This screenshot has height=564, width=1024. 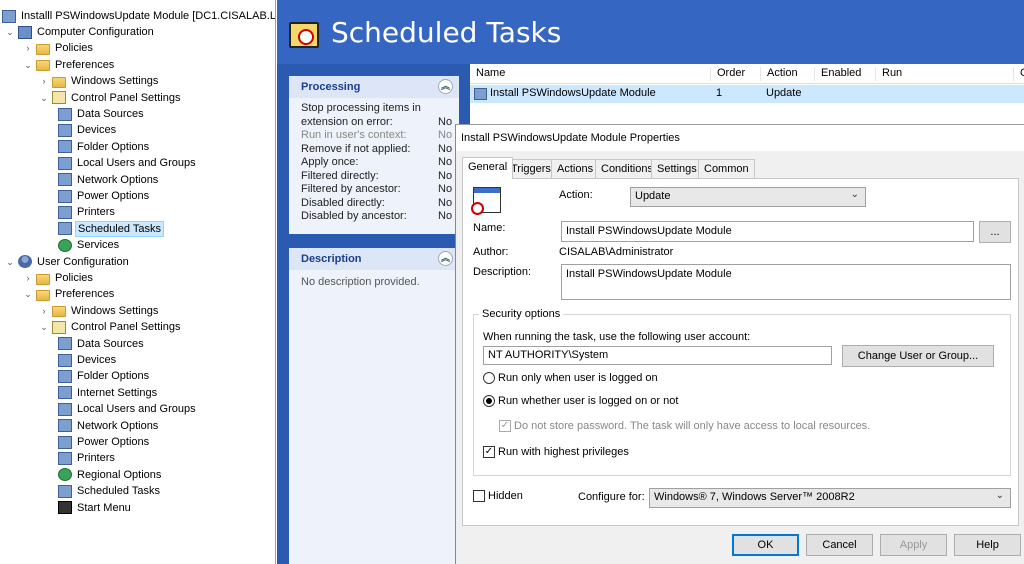 I want to click on folder-icon, so click(x=43, y=295).